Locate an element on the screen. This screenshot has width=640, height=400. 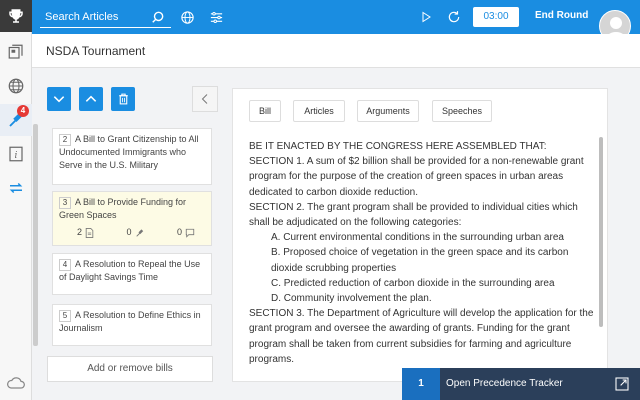
page-title: NSDA Tournament is located at coordinates (96, 51).